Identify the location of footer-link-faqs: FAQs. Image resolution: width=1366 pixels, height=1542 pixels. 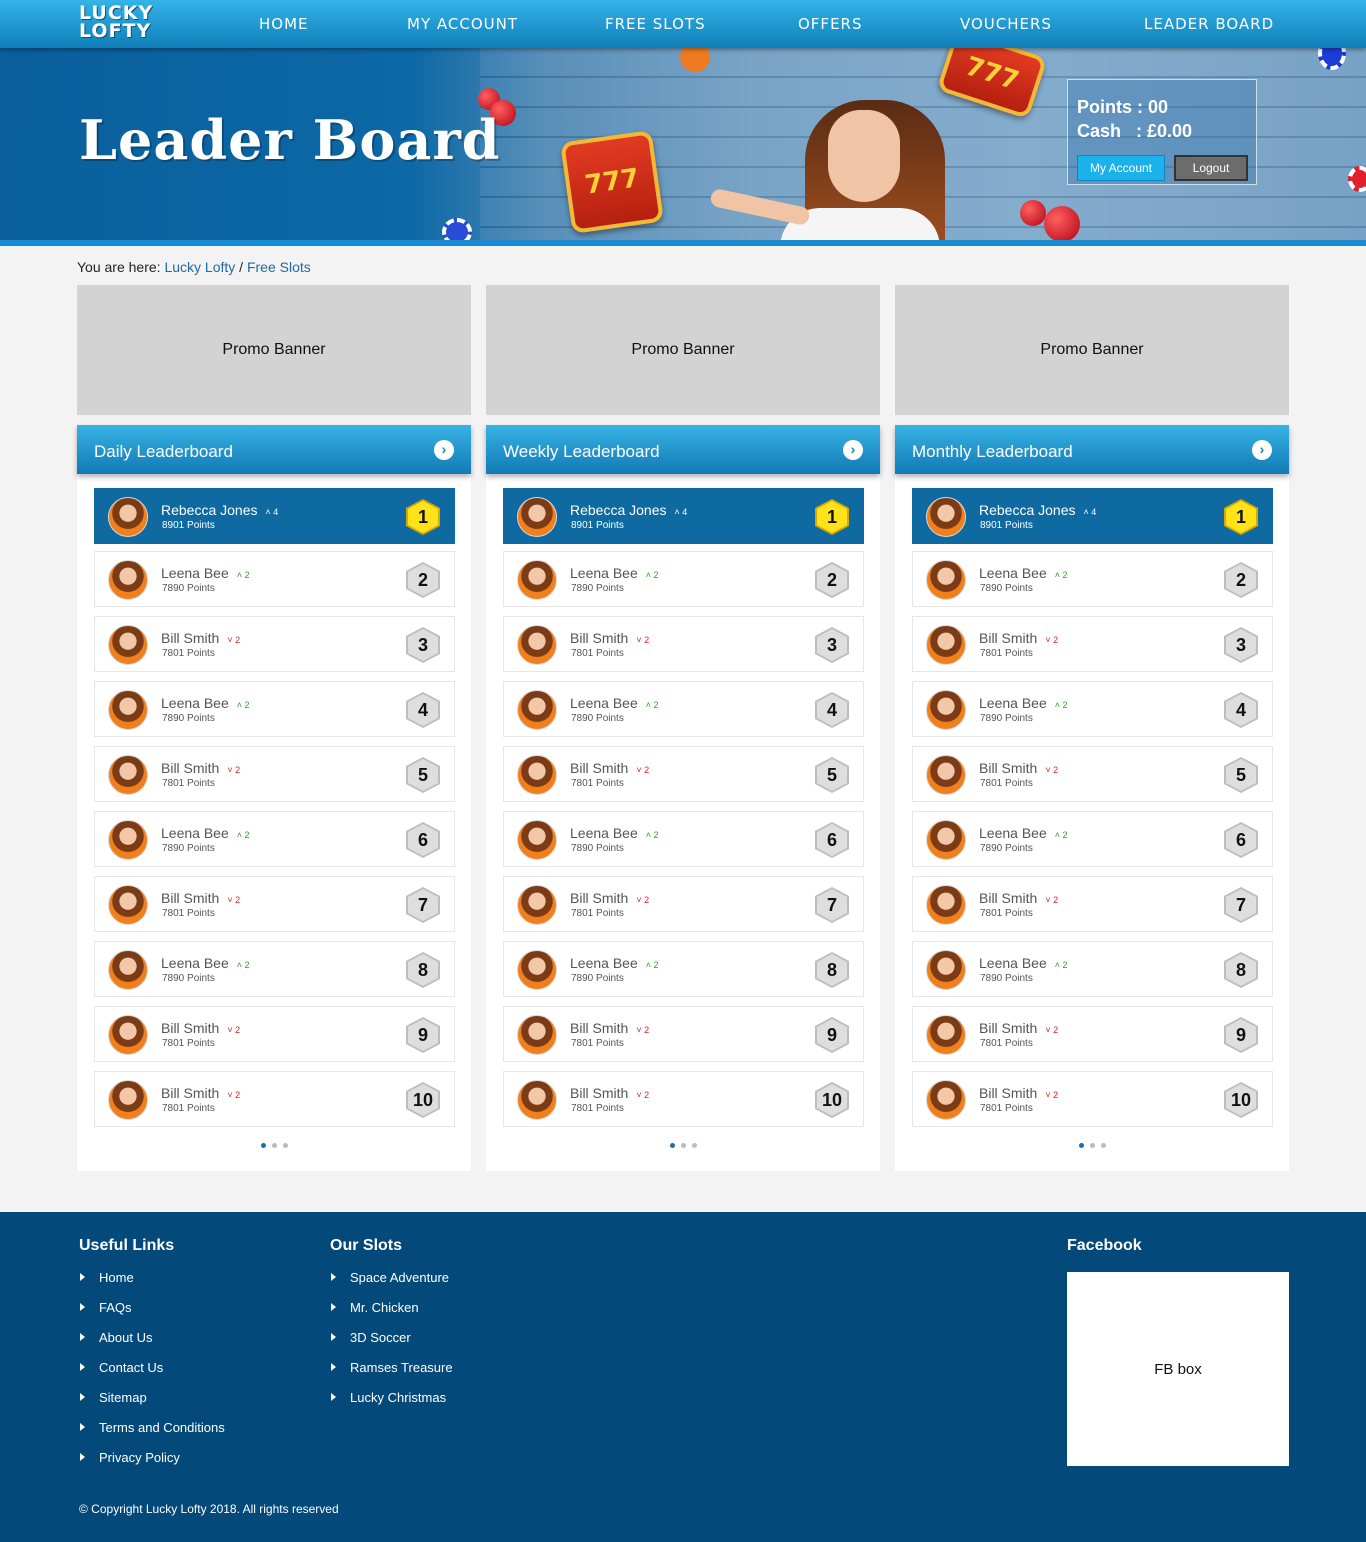
(106, 1307).